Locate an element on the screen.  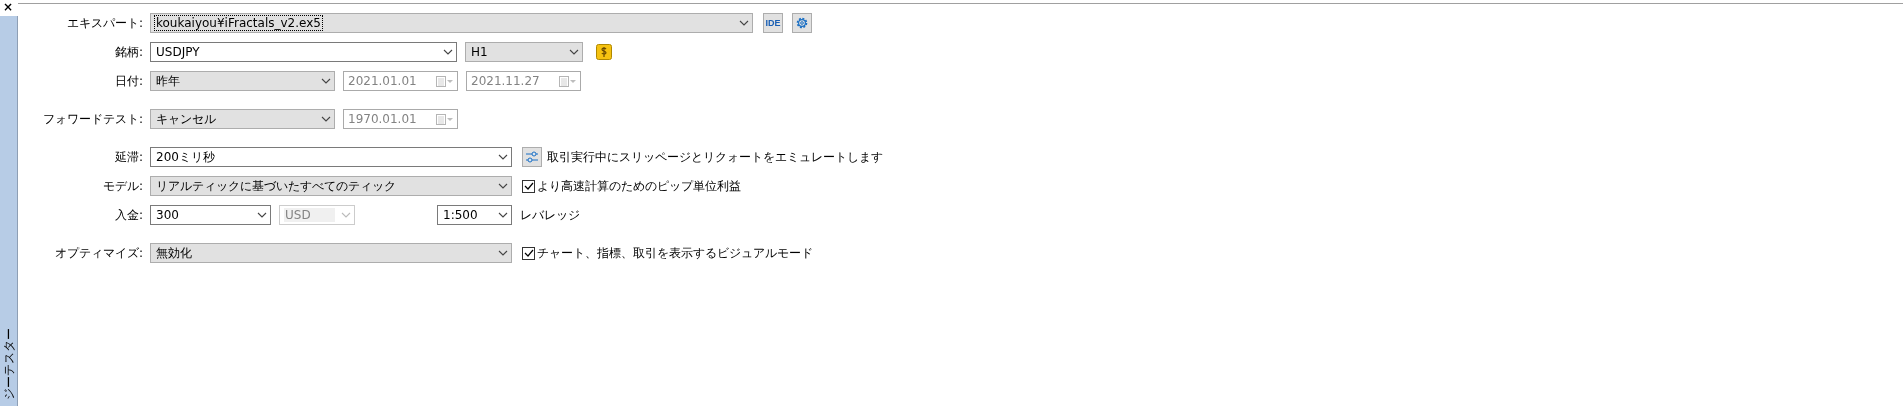
dropdown: 昨年 is located at coordinates (242, 81).